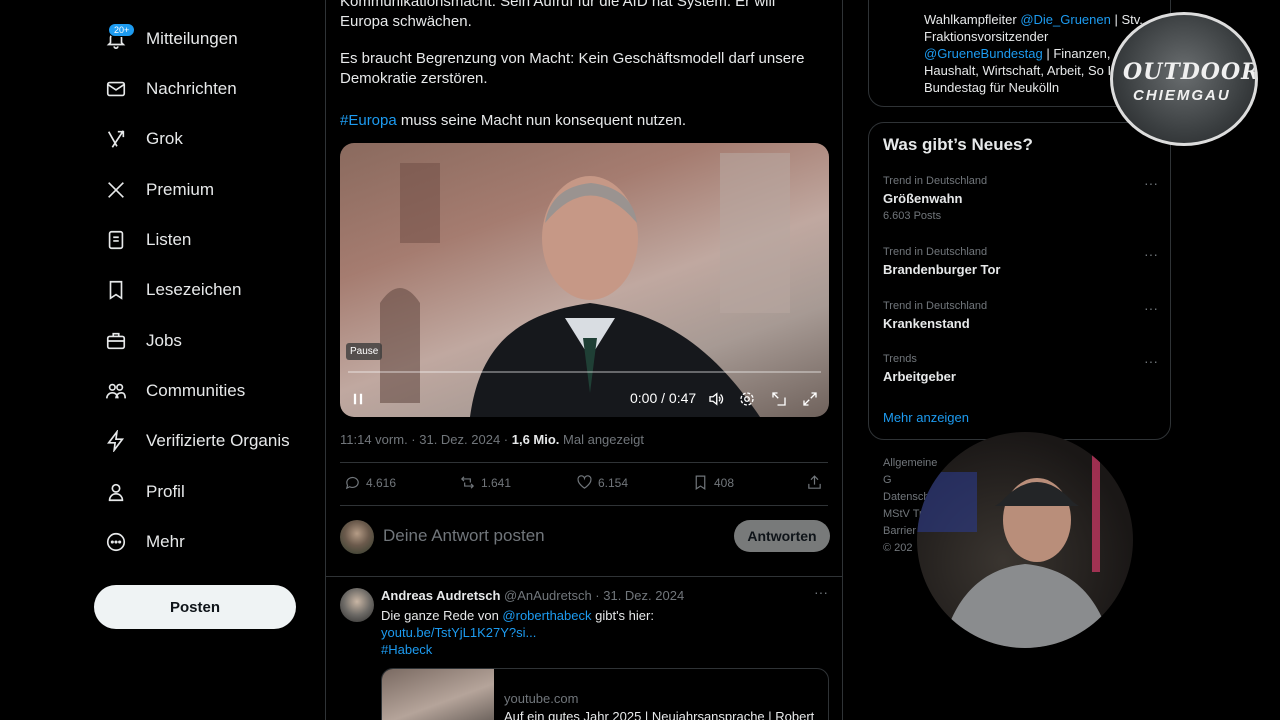 The image size is (1280, 720). What do you see at coordinates (1020, 368) in the screenshot?
I see `trend-item: Trends Arbeitgeber ···` at bounding box center [1020, 368].